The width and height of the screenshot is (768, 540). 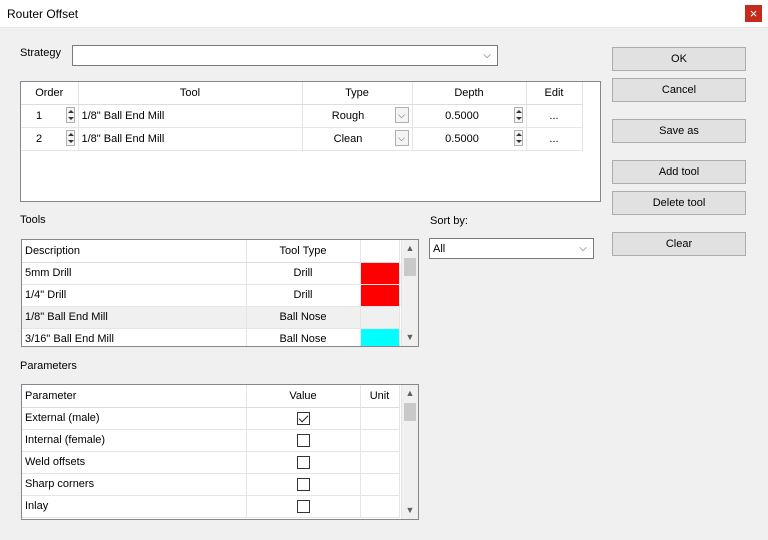 I want to click on checkbox-weld-offsets, so click(x=303, y=462).